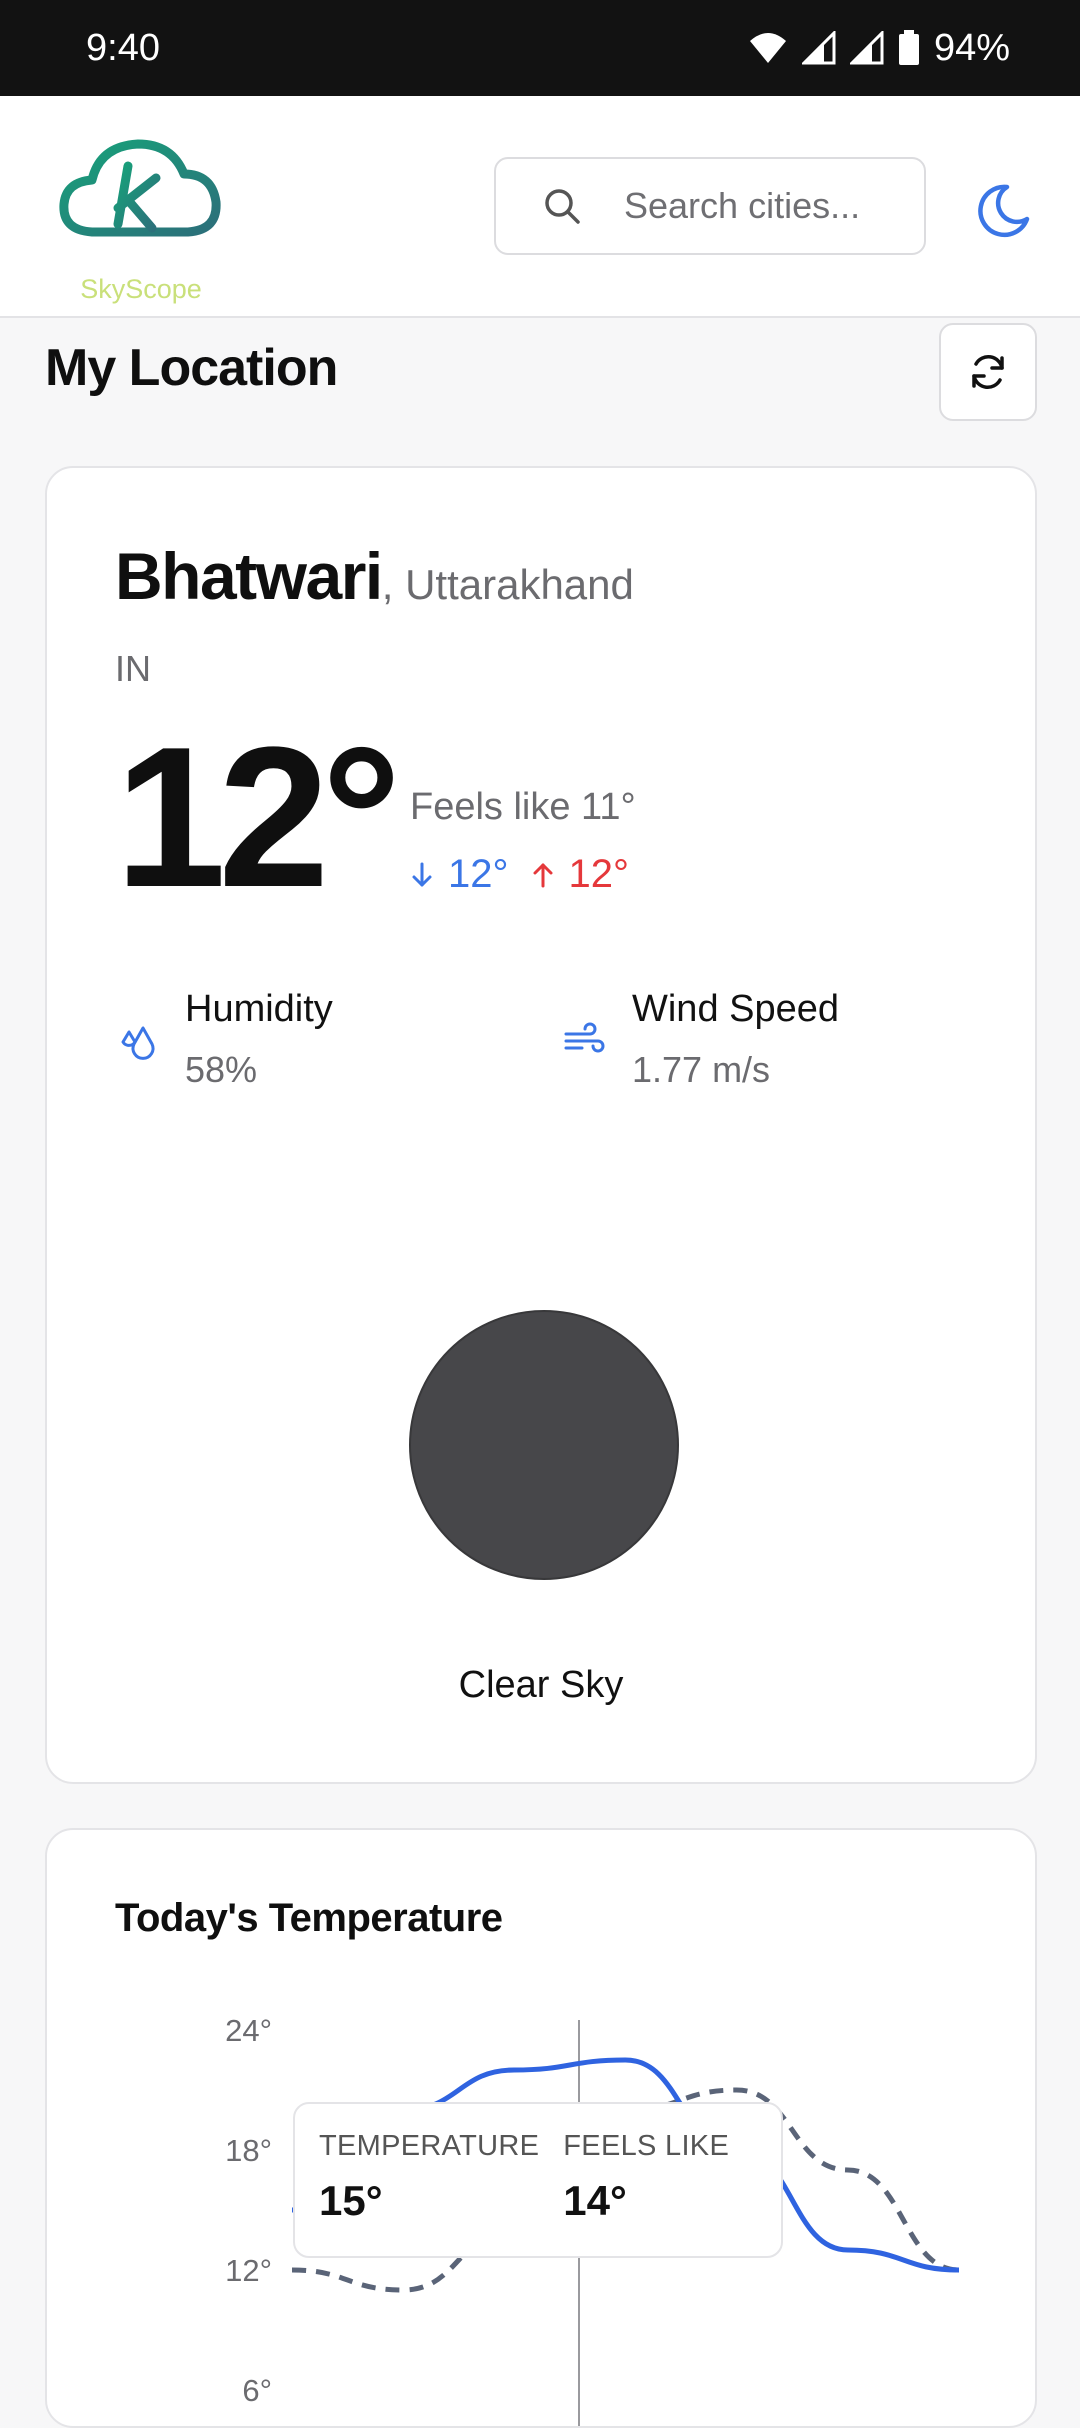  I want to click on tooltip-feels-like: FEELS LIKE 14°, so click(646, 2180).